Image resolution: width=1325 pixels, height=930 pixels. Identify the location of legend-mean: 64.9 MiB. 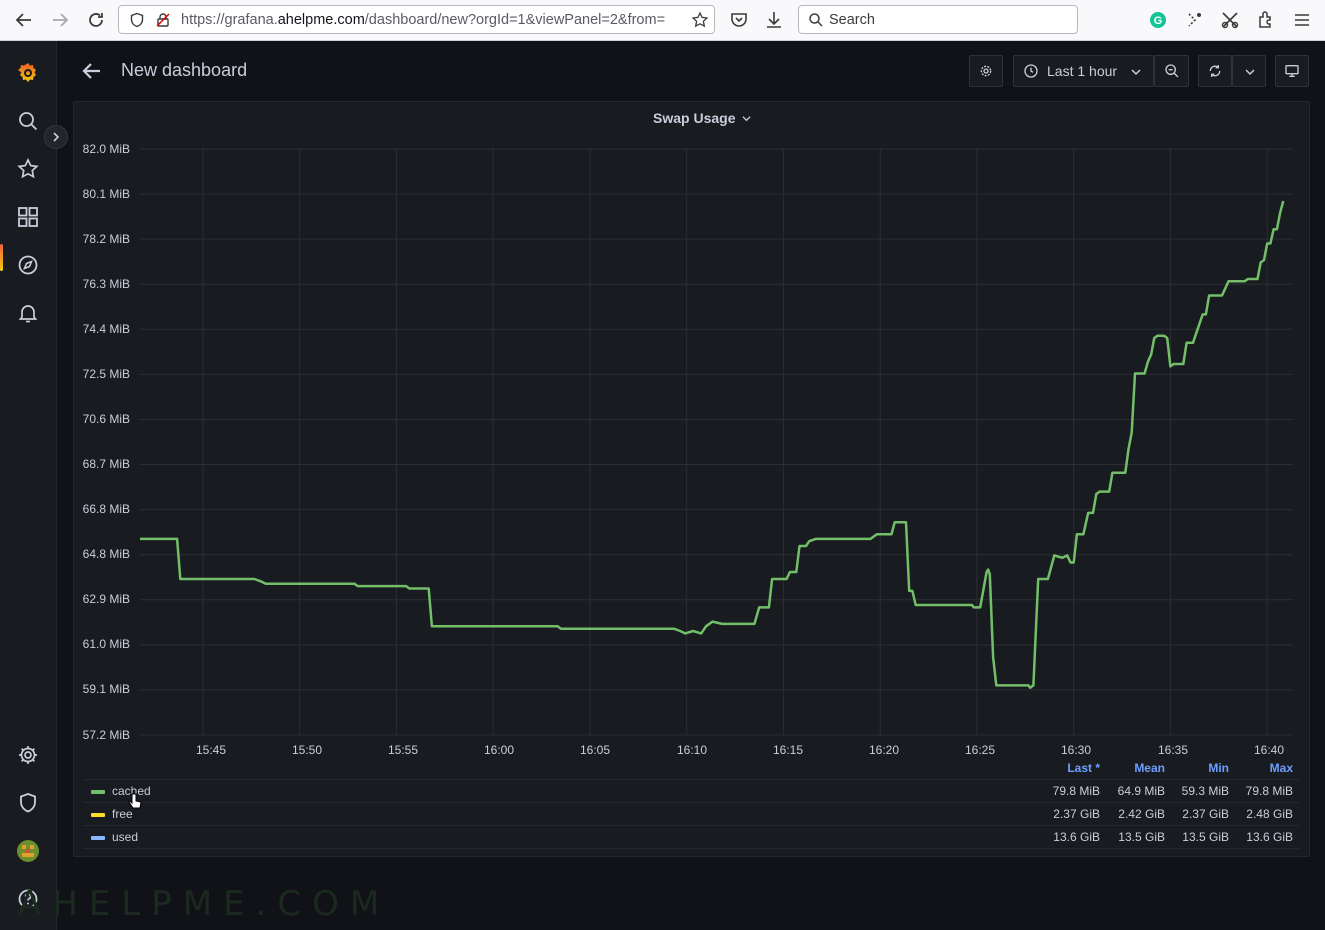
(1141, 791).